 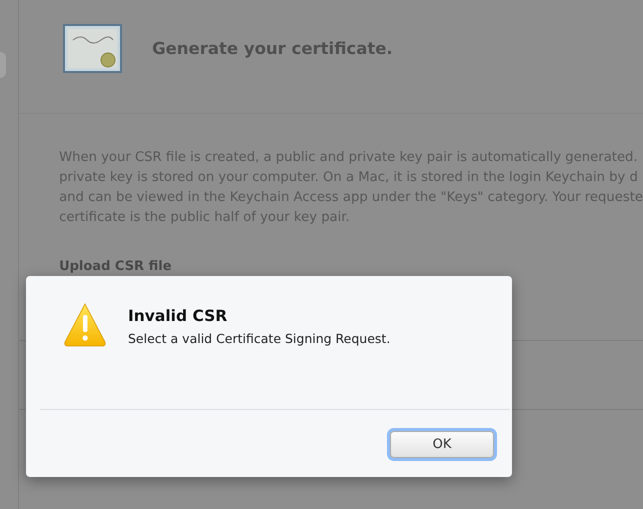 What do you see at coordinates (442, 444) in the screenshot?
I see `ok-button: OK` at bounding box center [442, 444].